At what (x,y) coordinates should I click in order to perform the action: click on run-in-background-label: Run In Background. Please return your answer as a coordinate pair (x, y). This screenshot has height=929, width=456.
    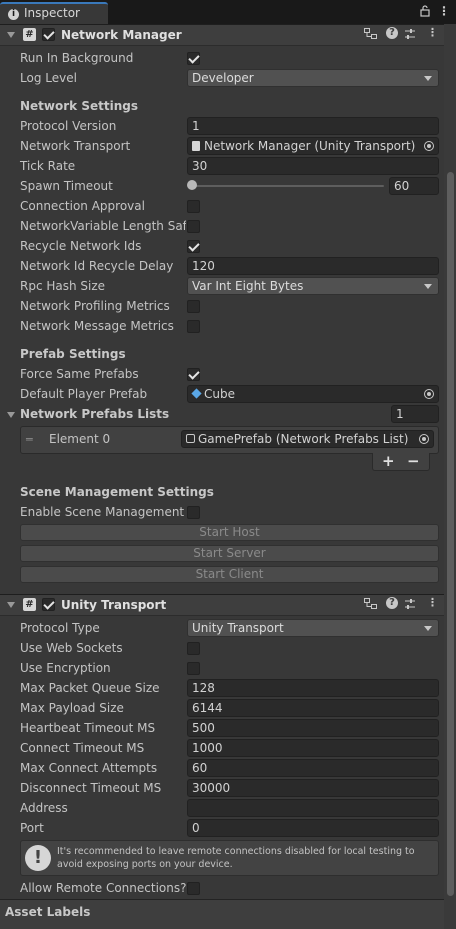
    Looking at the image, I should click on (77, 58).